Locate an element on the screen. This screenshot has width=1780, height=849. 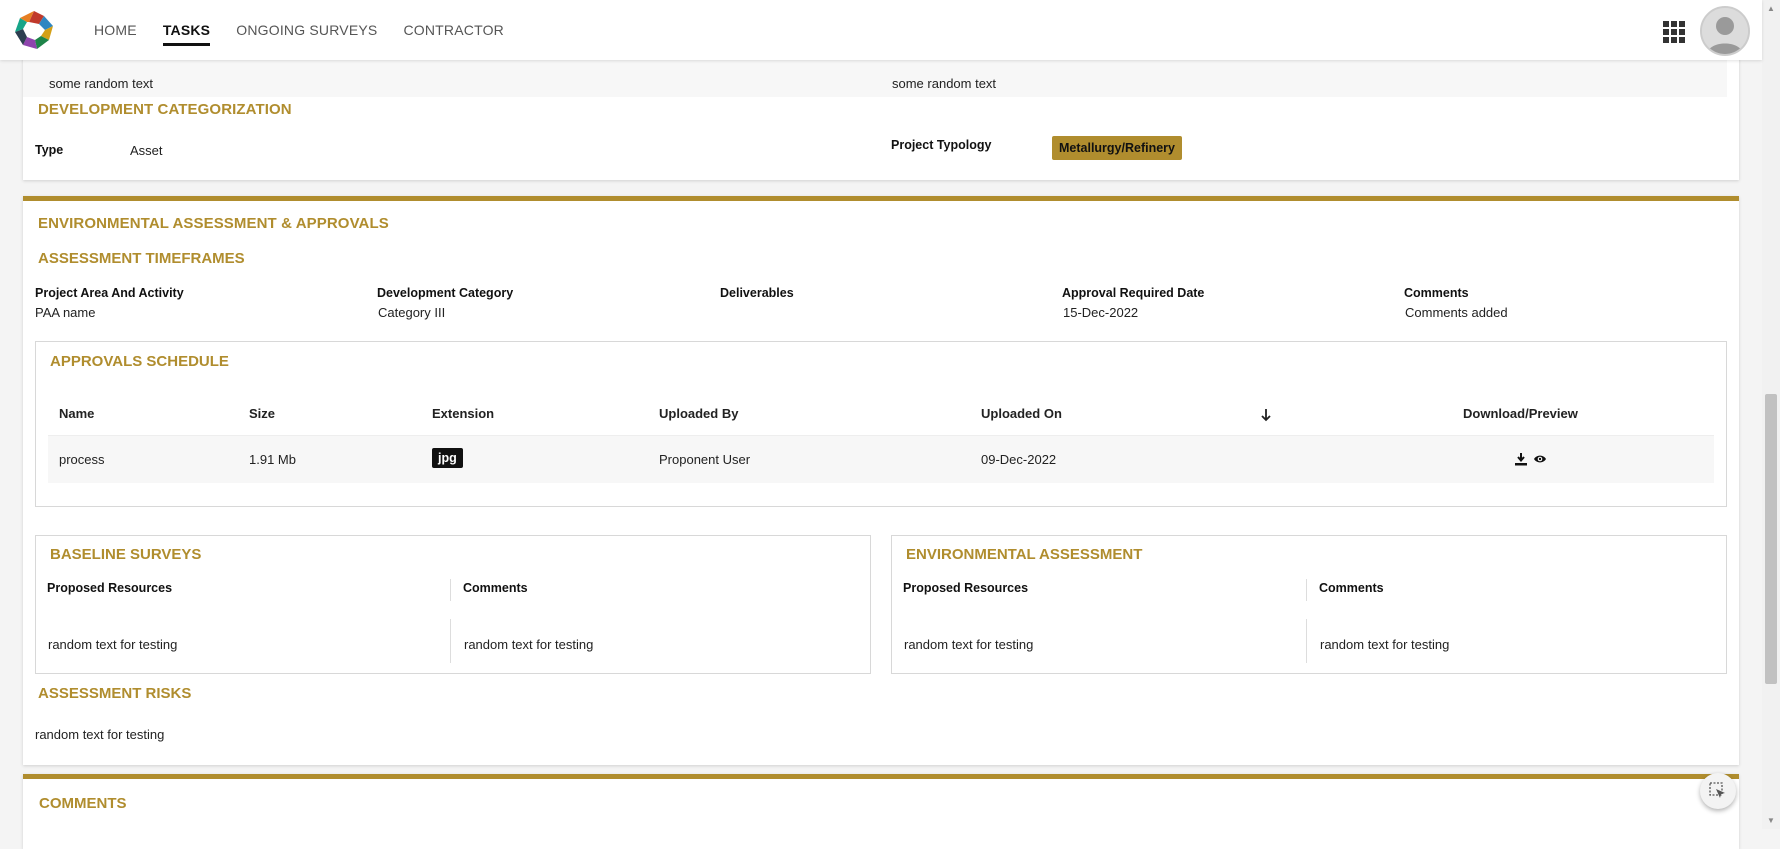
envassess-col-comments: Comments is located at coordinates (1351, 588).